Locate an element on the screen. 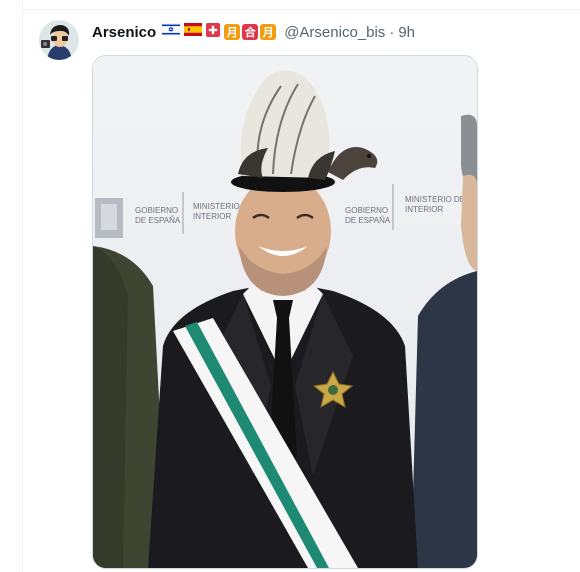  backdrop-text-interior-right: INTERIOR is located at coordinates (424, 209).